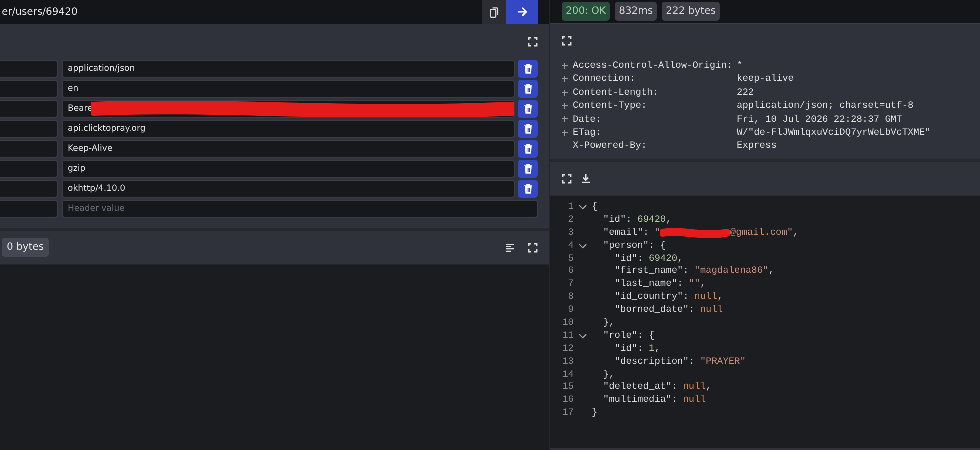  Describe the element at coordinates (669, 311) in the screenshot. I see `code-line: "borned_date": null` at that location.